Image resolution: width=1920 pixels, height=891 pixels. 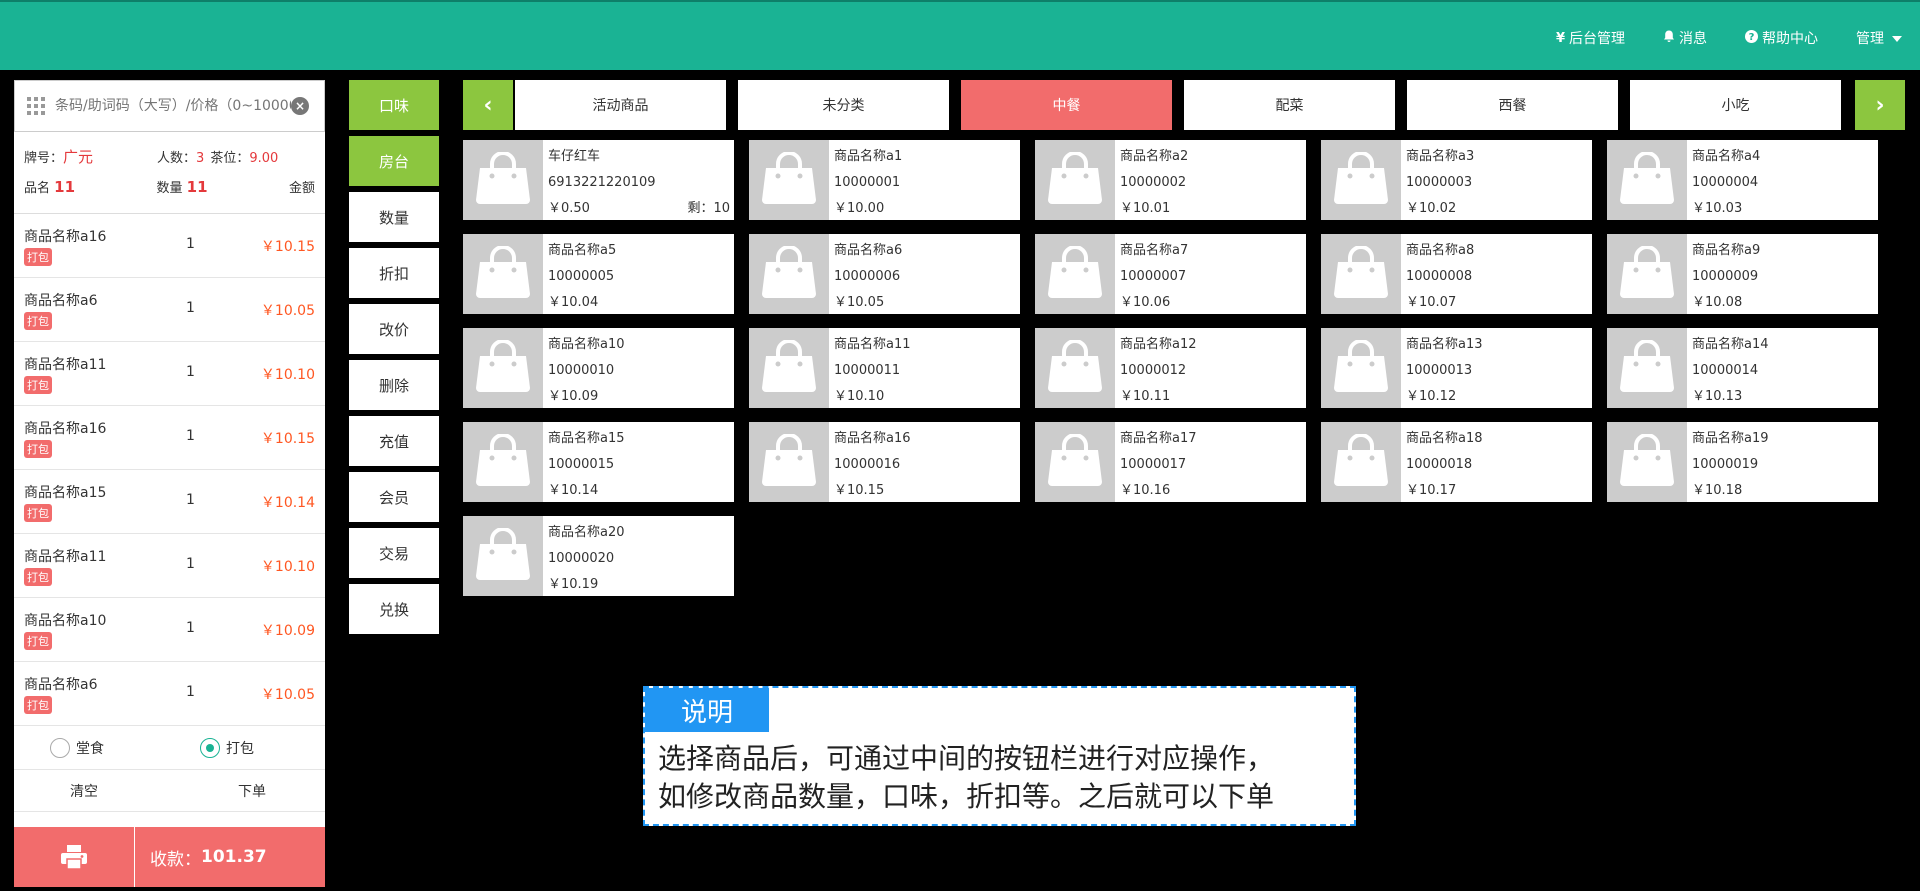 What do you see at coordinates (1153, 370) in the screenshot?
I see `product-code: 10000012` at bounding box center [1153, 370].